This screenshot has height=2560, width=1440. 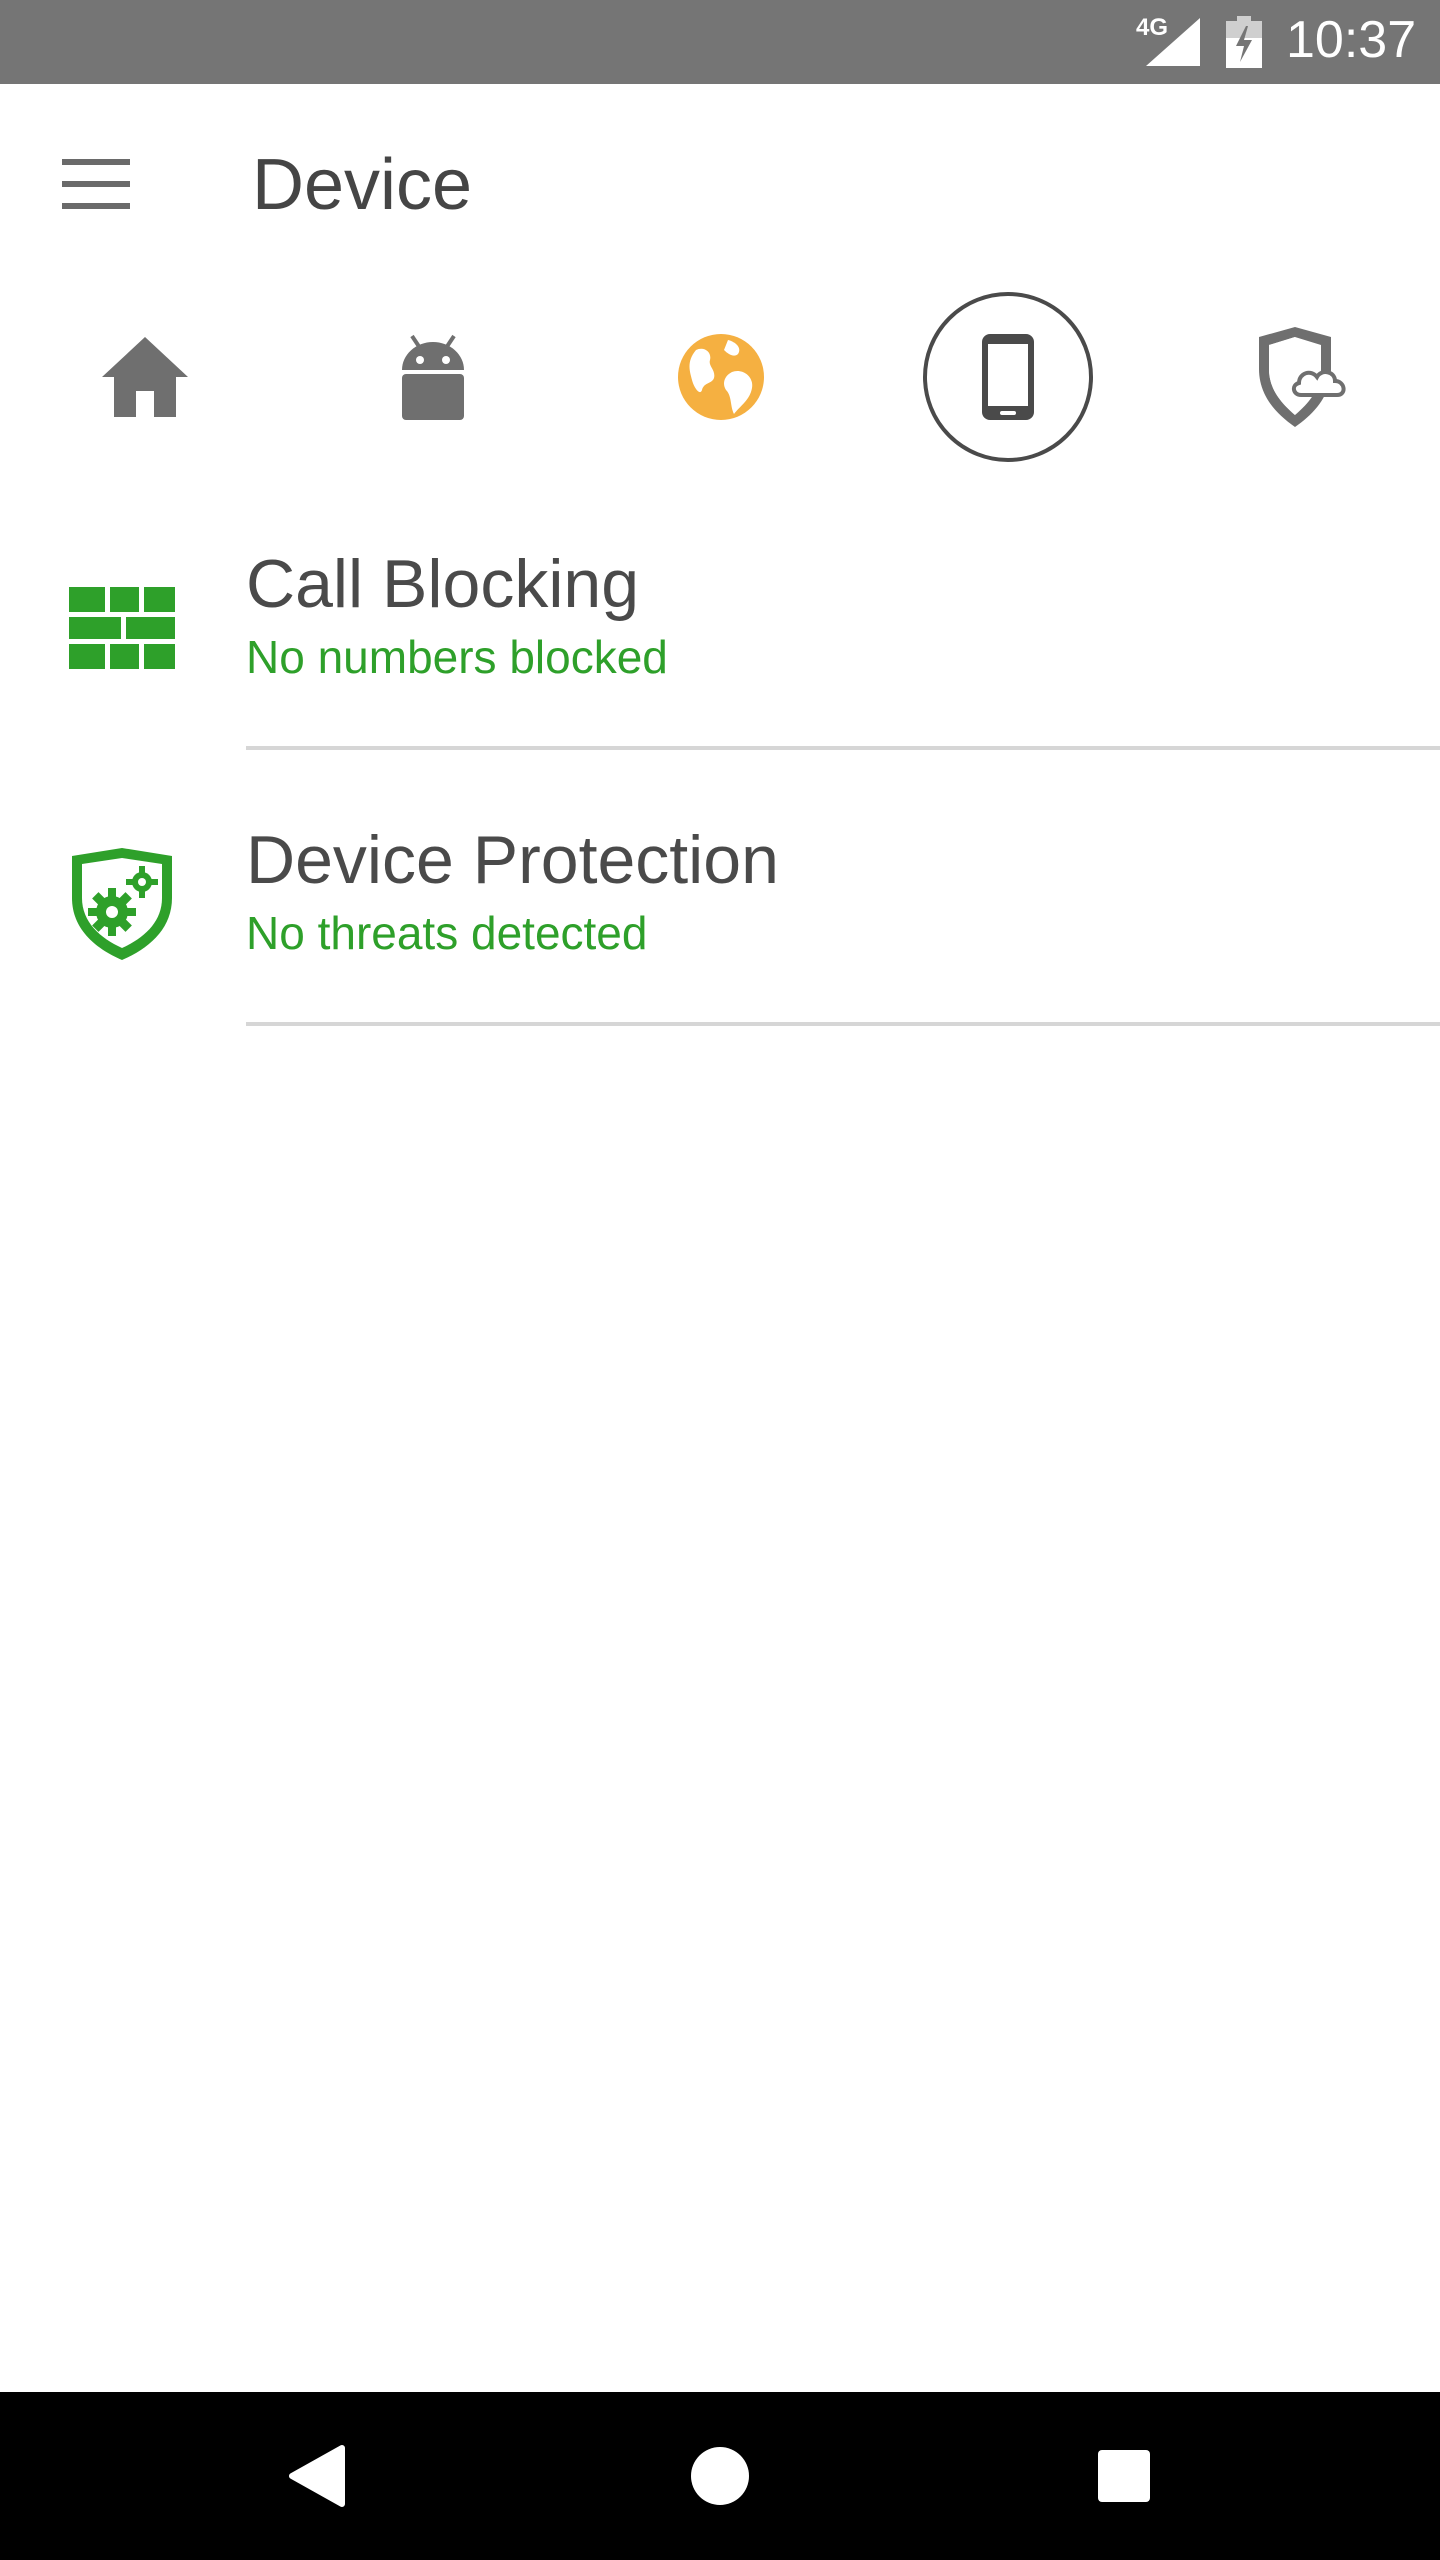 I want to click on shield-cloud-icon, so click(x=1302, y=377).